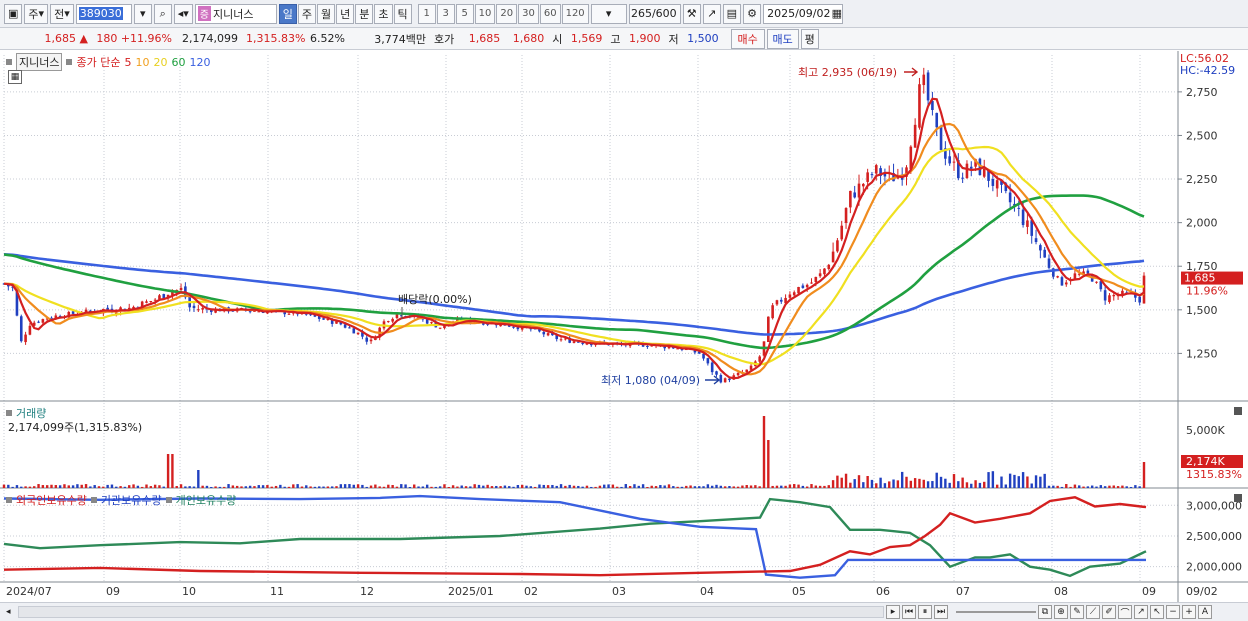 The height and width of the screenshot is (621, 1248). What do you see at coordinates (464, 13) in the screenshot?
I see `interval-button-5: 5` at bounding box center [464, 13].